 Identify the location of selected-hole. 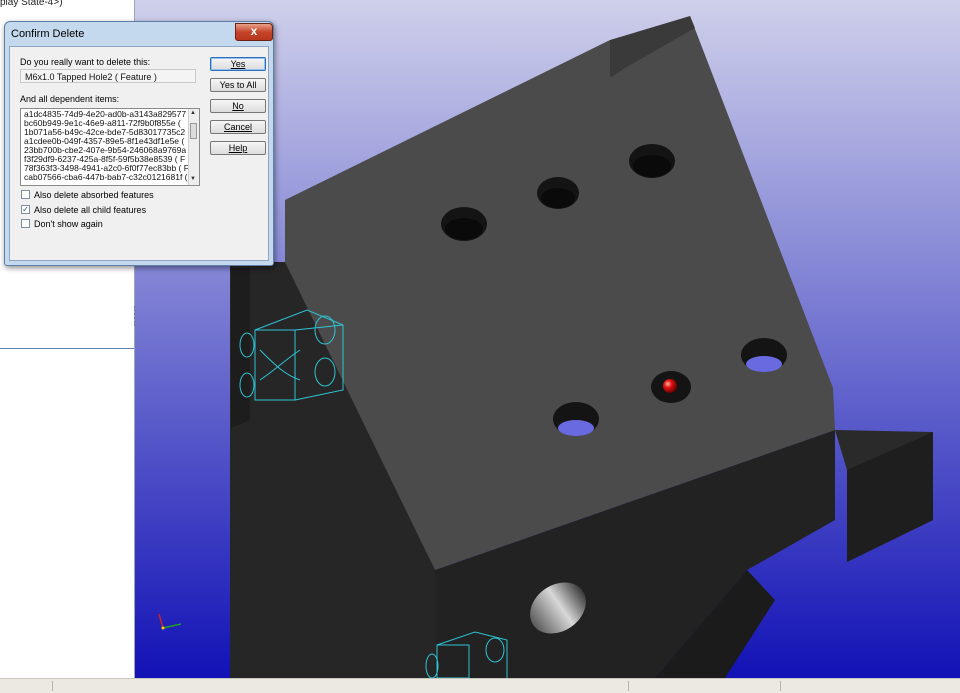
(671, 387).